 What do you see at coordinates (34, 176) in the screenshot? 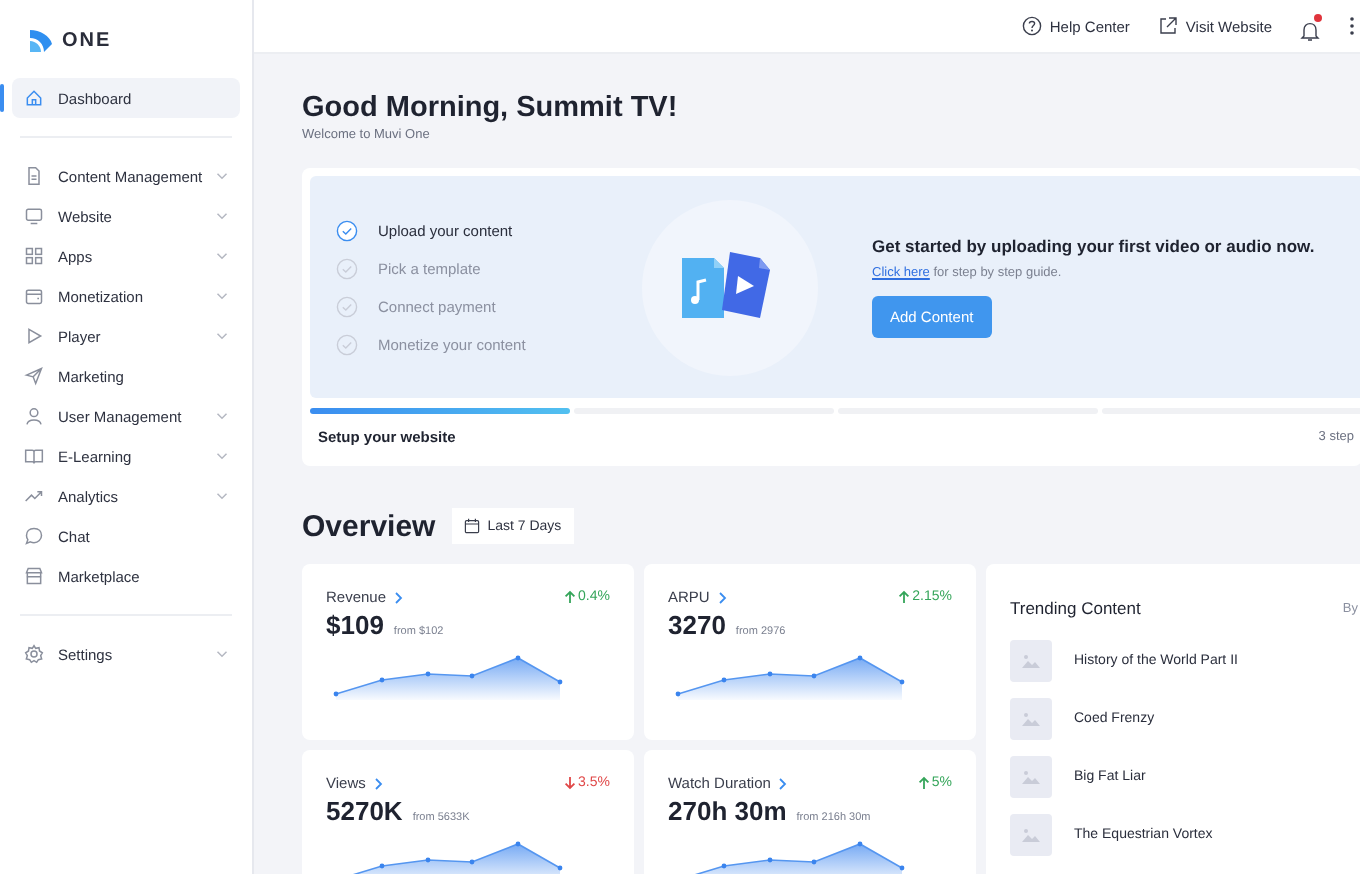
I see `document-icon` at bounding box center [34, 176].